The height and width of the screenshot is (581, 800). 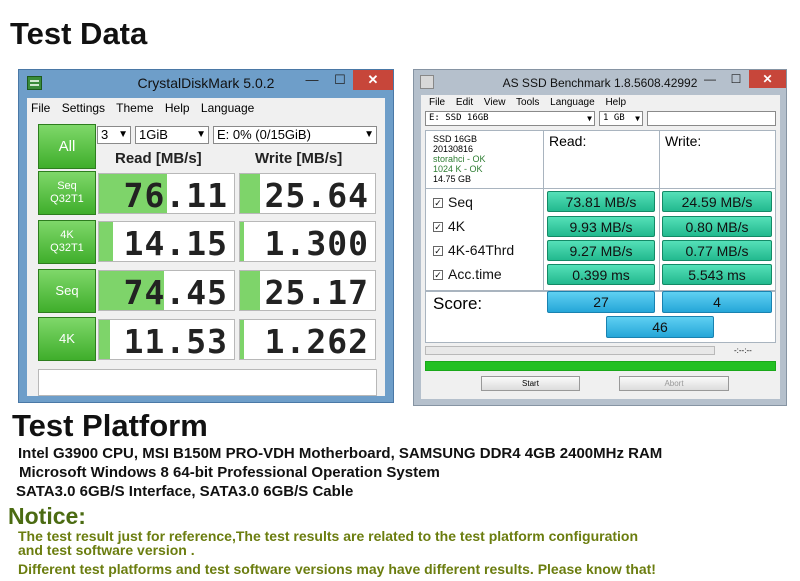 I want to click on platform-title: Test Platform, so click(x=110, y=425).